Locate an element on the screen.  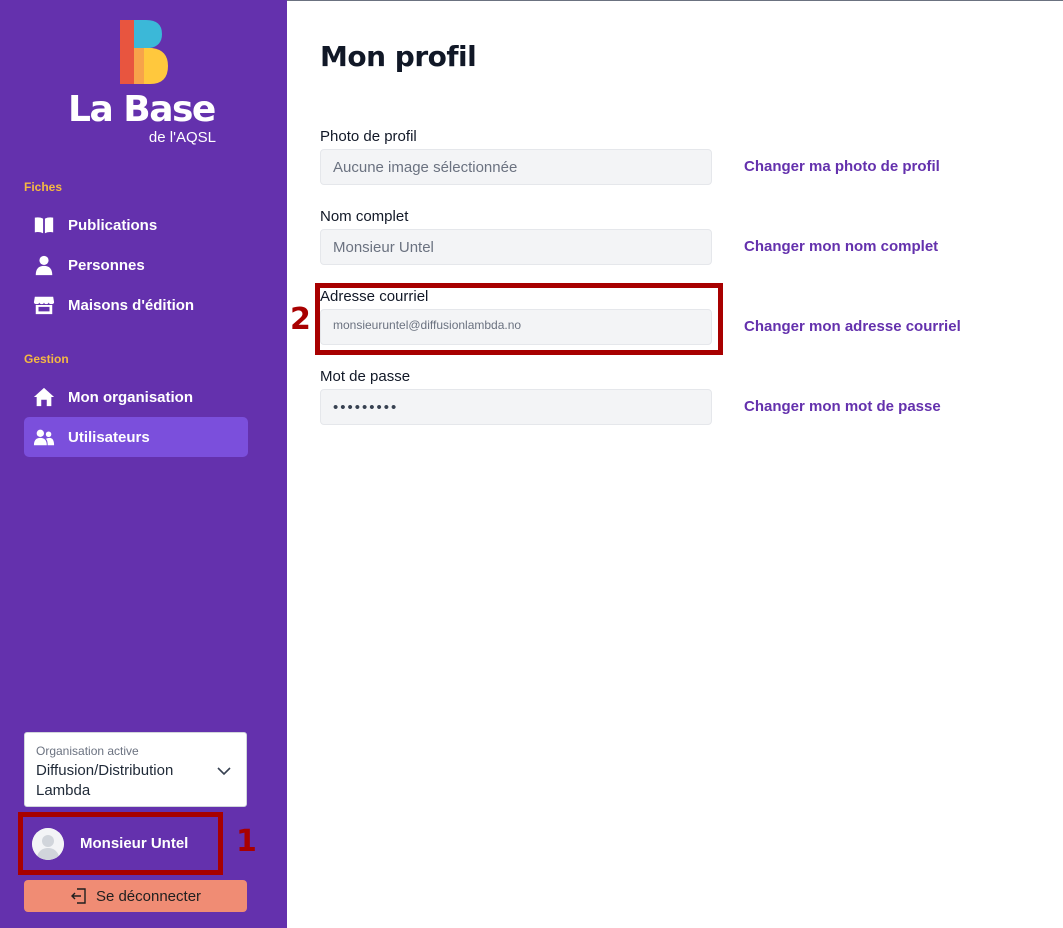
password-label: Mot de passe is located at coordinates (365, 376).